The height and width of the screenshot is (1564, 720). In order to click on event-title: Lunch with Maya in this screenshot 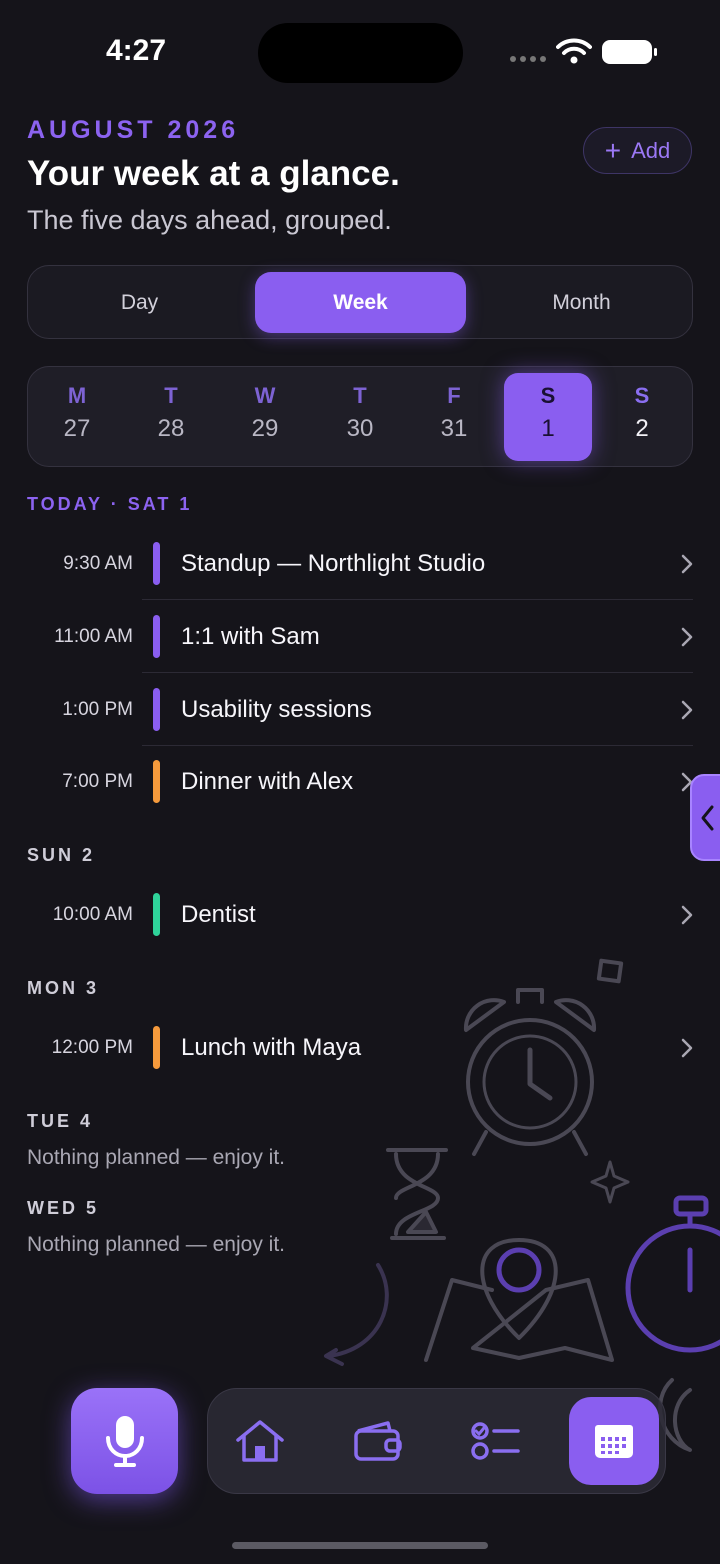, I will do `click(271, 1047)`.